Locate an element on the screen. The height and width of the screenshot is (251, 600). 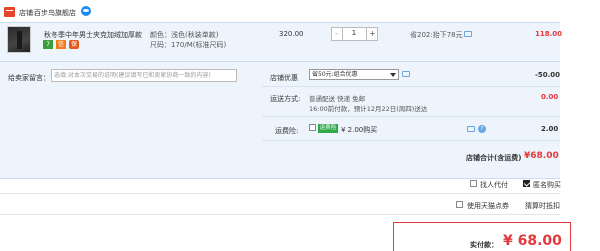
item-discount: 省202:抬下78元 is located at coordinates (436, 35).